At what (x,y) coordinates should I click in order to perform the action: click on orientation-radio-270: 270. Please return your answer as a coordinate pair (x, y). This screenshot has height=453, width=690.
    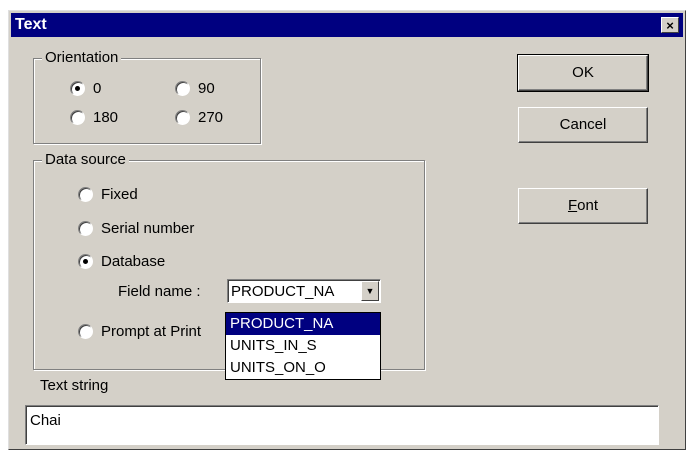
    Looking at the image, I should click on (199, 117).